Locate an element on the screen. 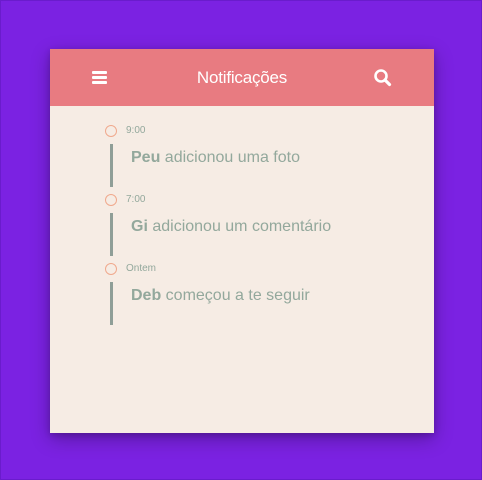  notification-time: Ontem is located at coordinates (141, 268).